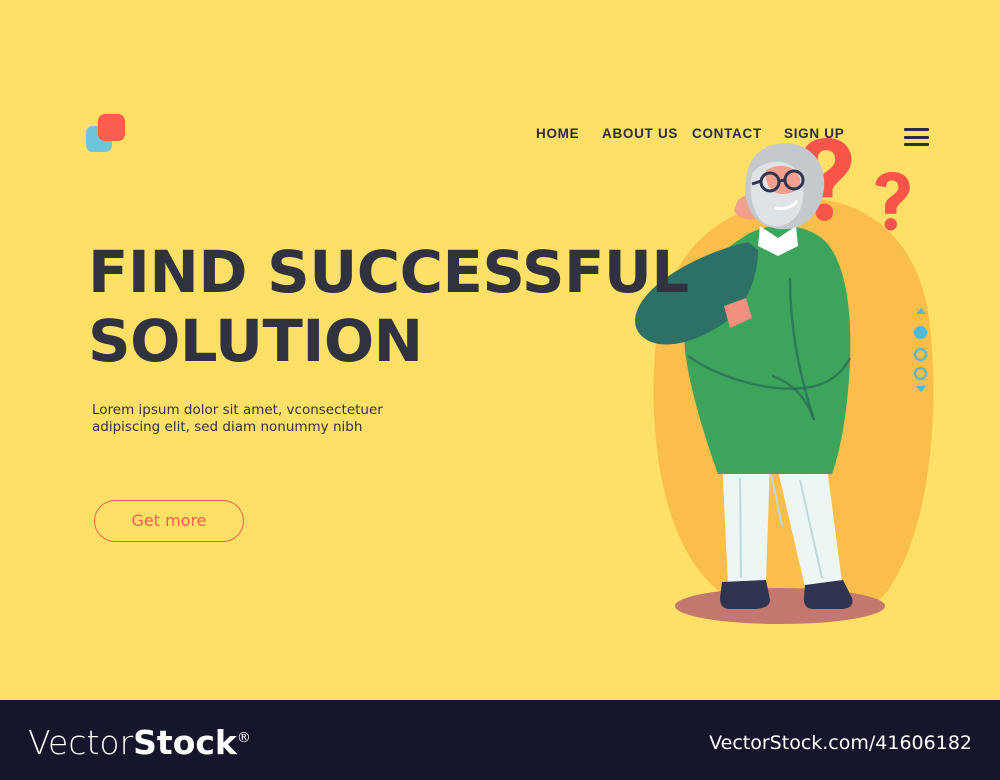  Describe the element at coordinates (840, 743) in the screenshot. I see `vectorstock-url: VectorStock.com/41606182` at that location.